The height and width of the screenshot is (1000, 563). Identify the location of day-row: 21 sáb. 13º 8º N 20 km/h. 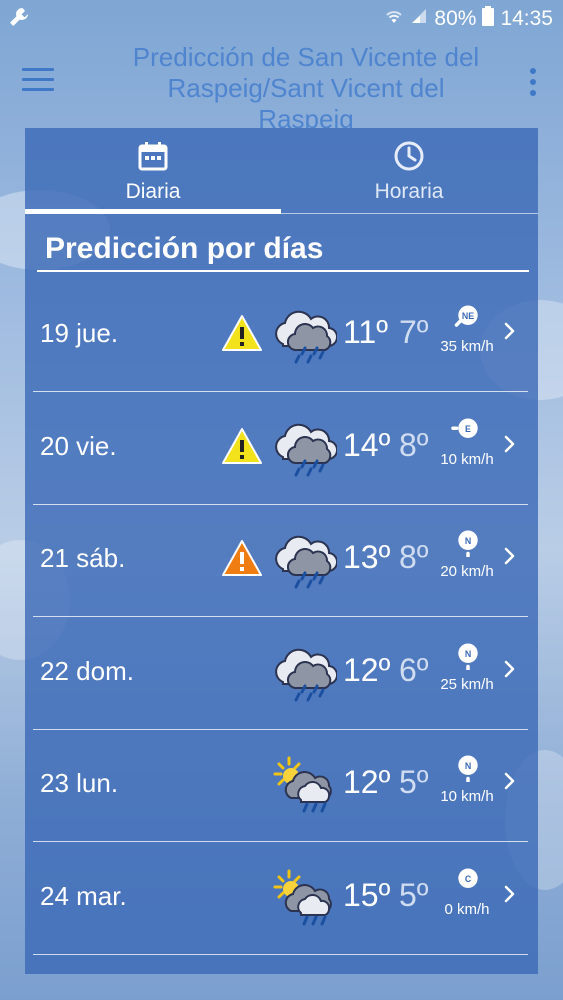
(281, 561).